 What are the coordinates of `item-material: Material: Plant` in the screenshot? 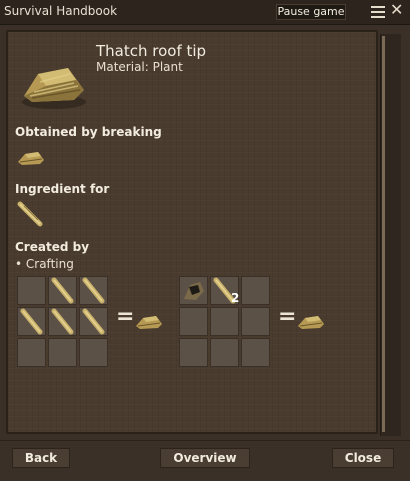 It's located at (139, 67).